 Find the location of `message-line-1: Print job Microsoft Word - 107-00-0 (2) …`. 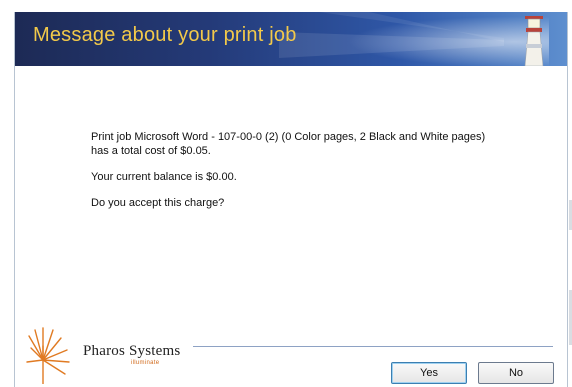

message-line-1: Print job Microsoft Word - 107-00-0 (2) … is located at coordinates (288, 137).